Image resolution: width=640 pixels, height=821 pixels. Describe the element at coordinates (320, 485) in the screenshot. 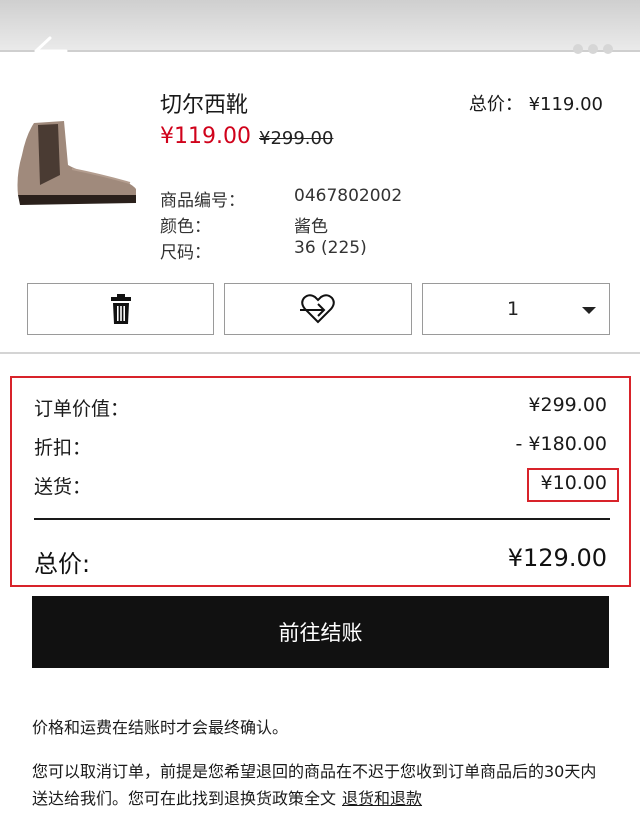

I see `shipping-row: 送货： ¥10.00` at that location.